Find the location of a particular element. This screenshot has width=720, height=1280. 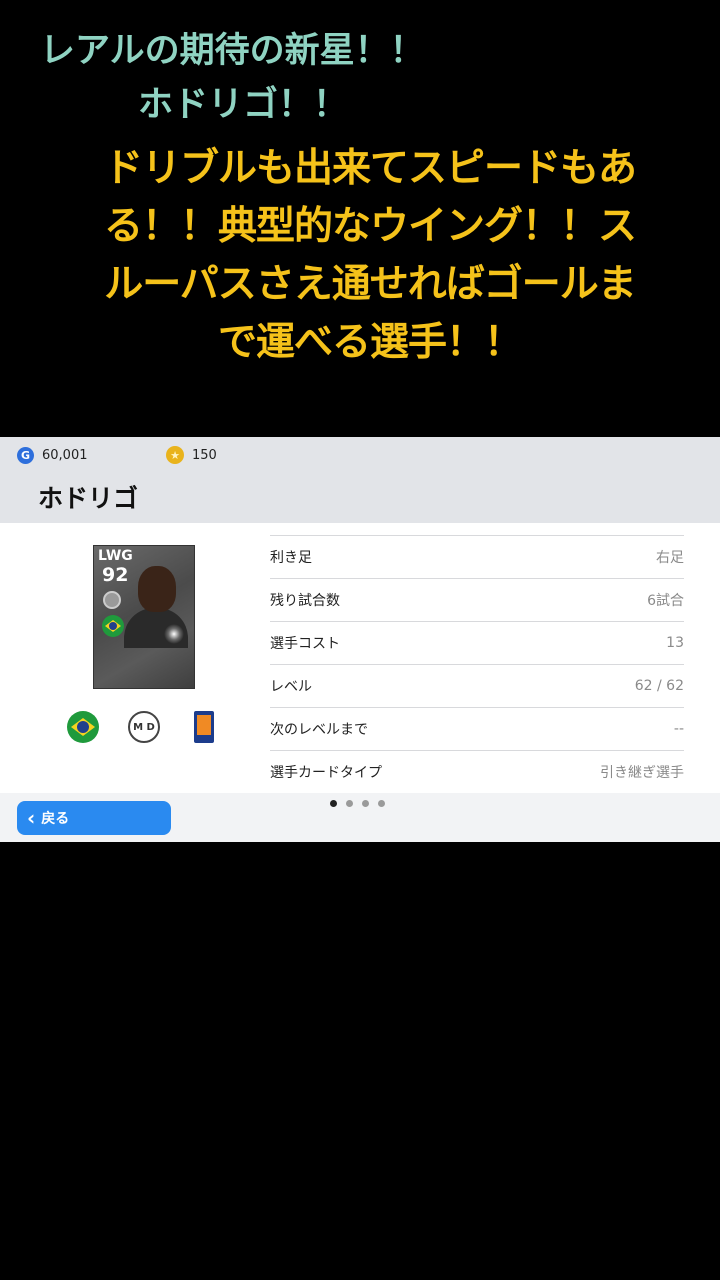

card-shine is located at coordinates (174, 634).